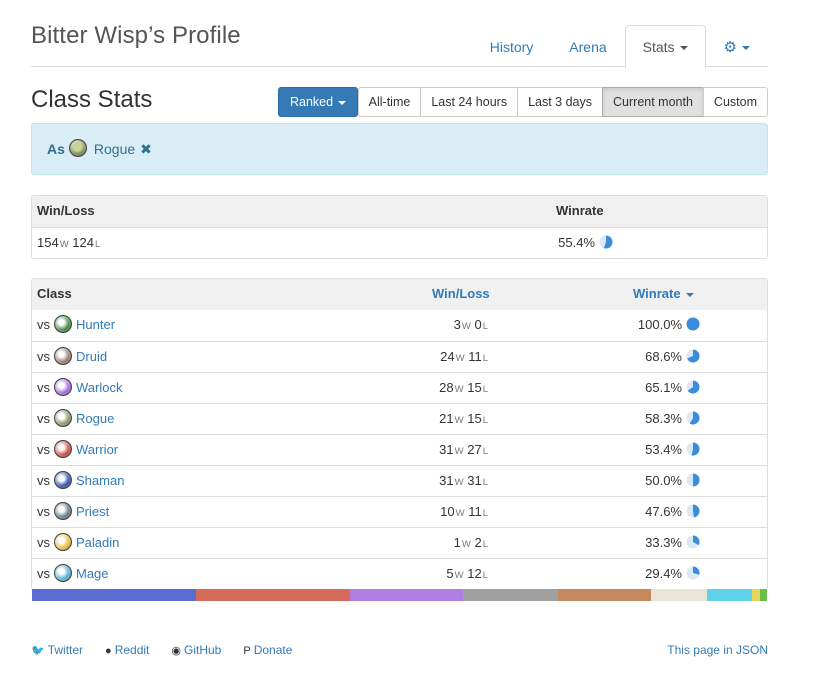 The image size is (840, 686). I want to click on class-link-druid: Druid, so click(91, 356).